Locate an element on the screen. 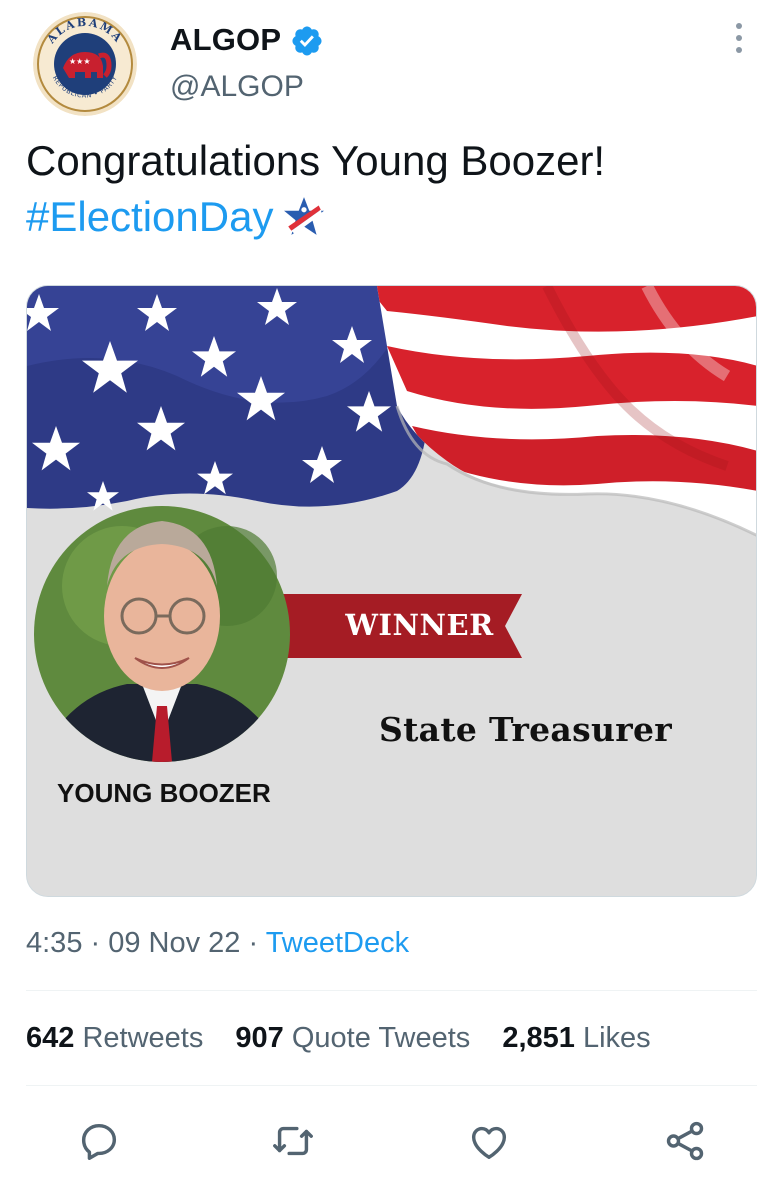 The width and height of the screenshot is (783, 1200). candidate-name: YOUNG BOOZER is located at coordinates (164, 793).